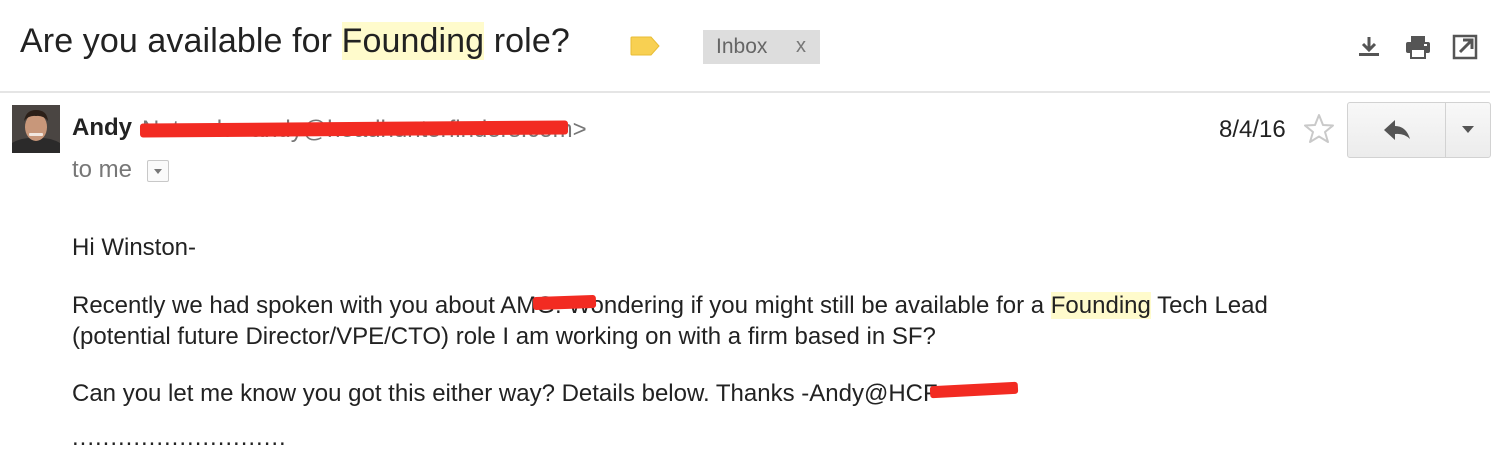  I want to click on body-p1-text-c: Tech Lead, so click(1209, 305).